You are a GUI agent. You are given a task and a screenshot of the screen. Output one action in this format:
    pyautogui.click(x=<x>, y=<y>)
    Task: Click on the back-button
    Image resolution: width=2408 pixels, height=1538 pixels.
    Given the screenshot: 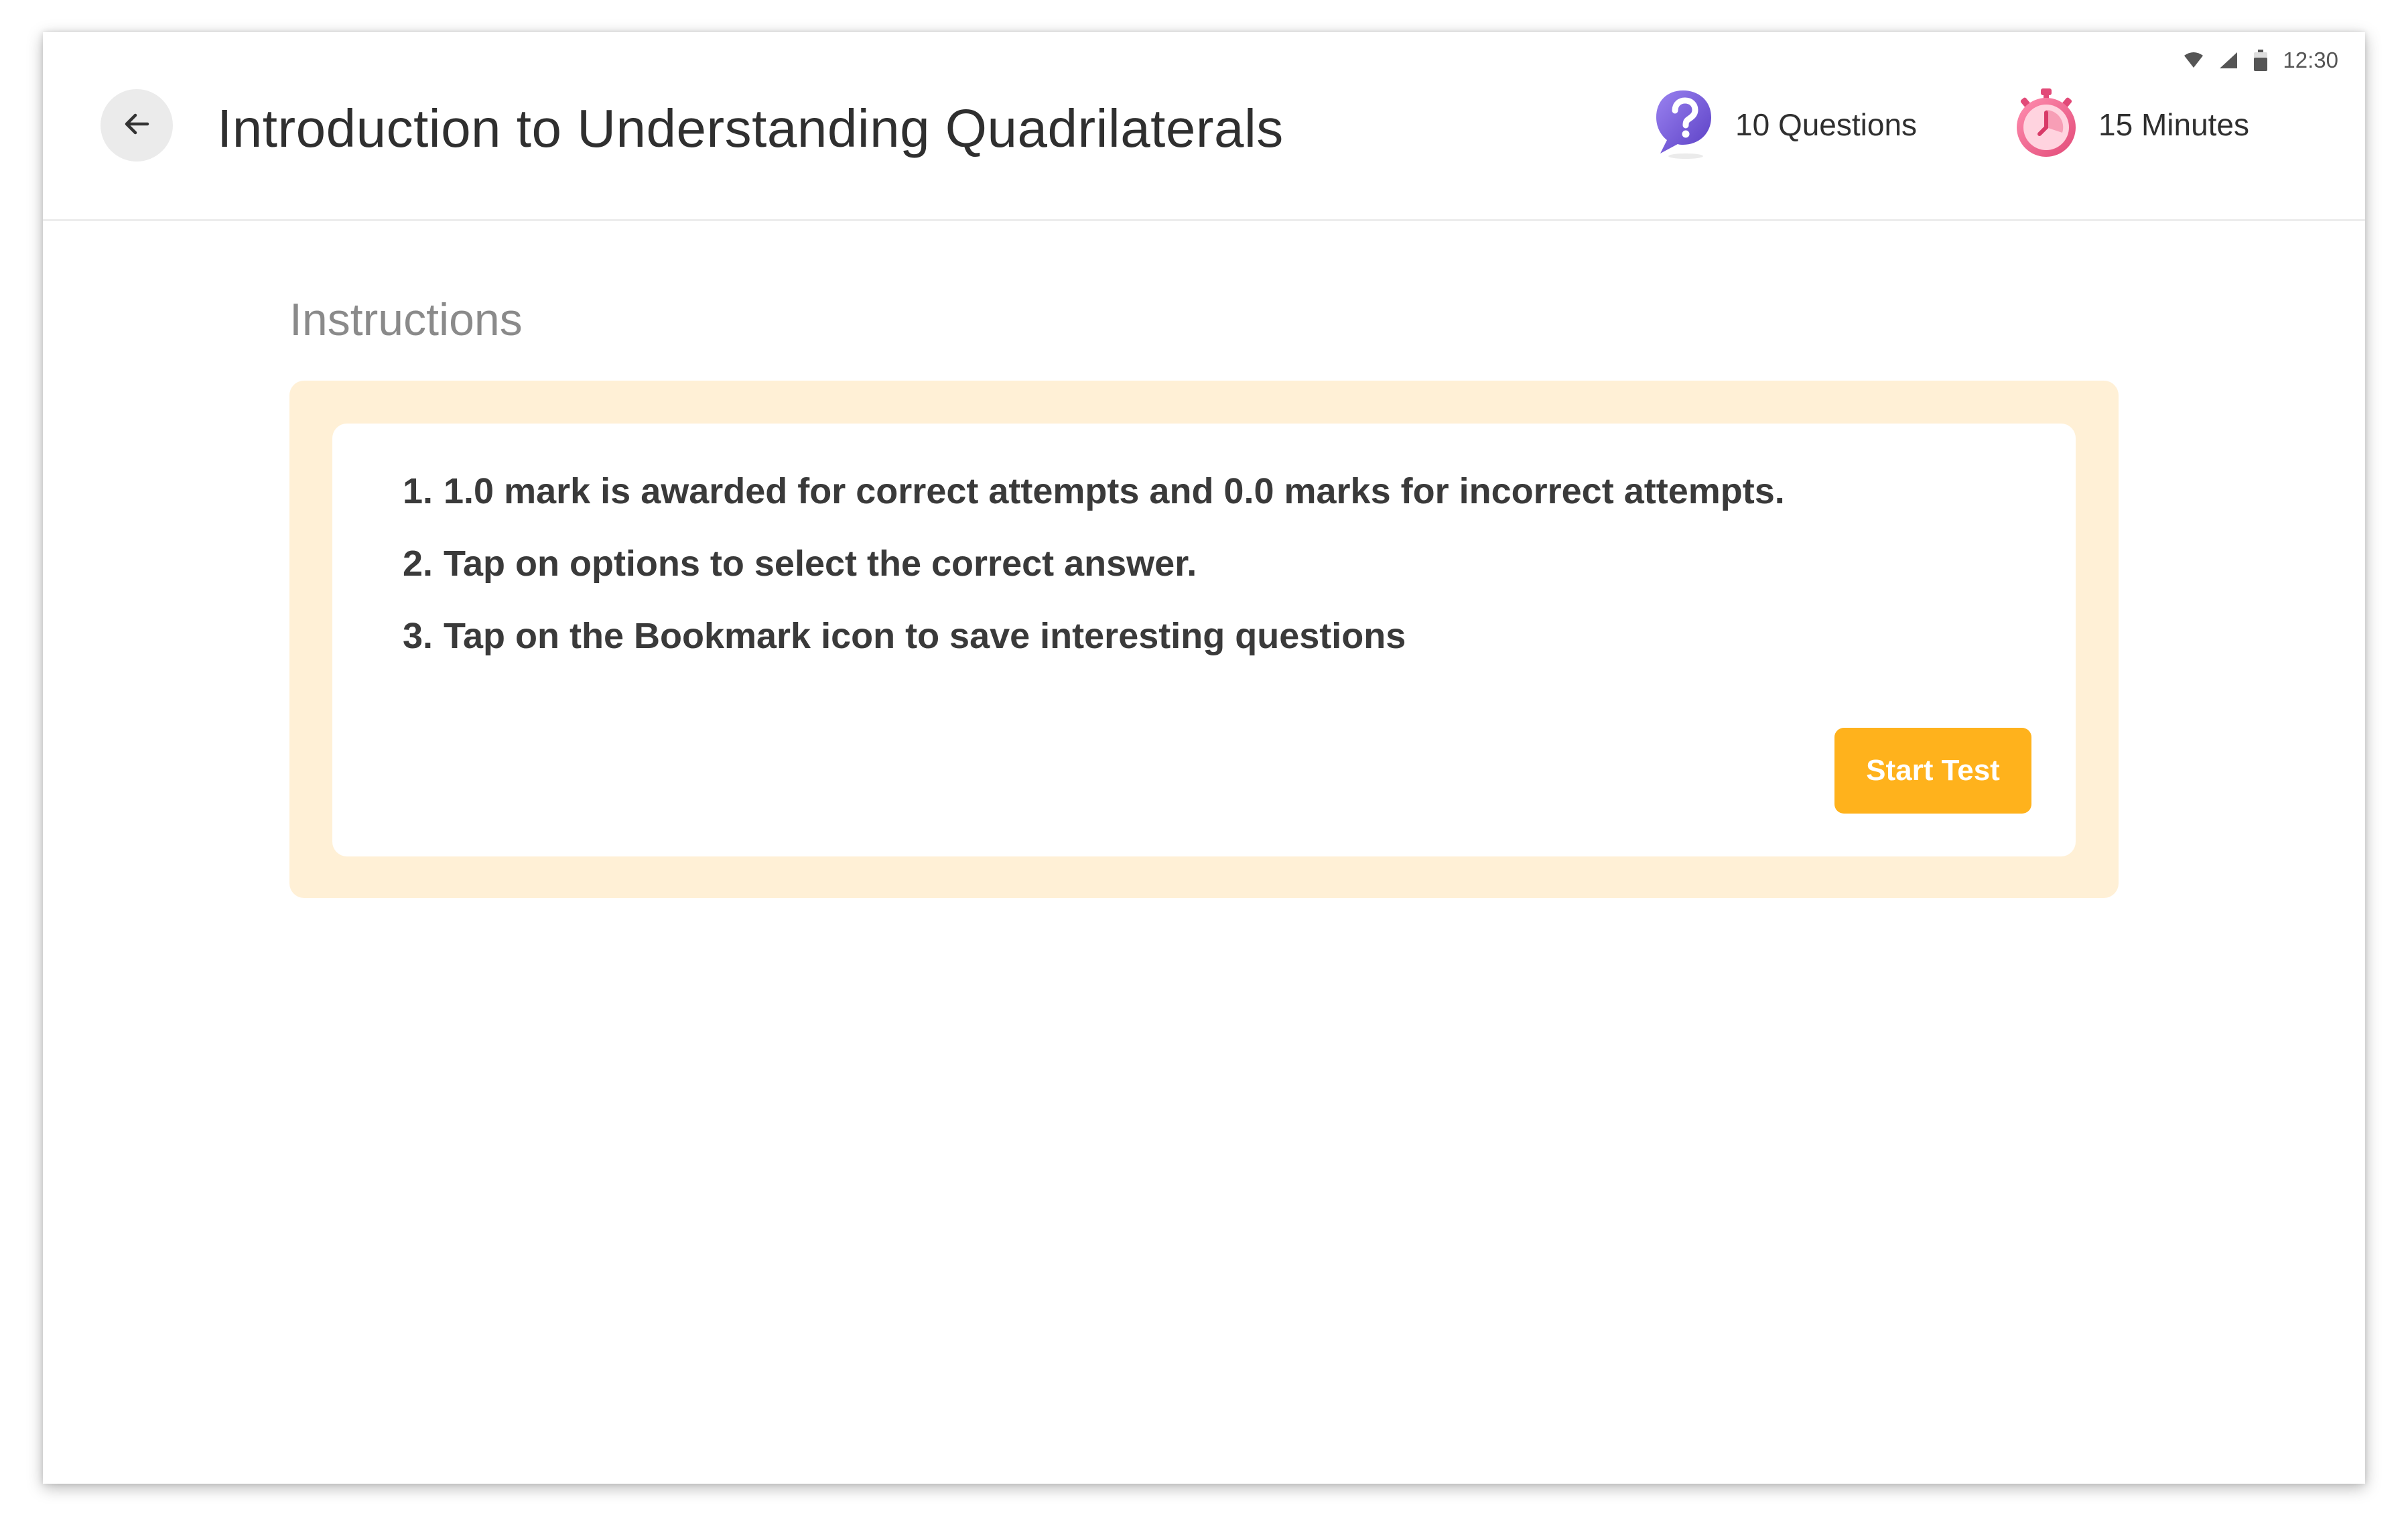 What is the action you would take?
    pyautogui.click(x=137, y=125)
    